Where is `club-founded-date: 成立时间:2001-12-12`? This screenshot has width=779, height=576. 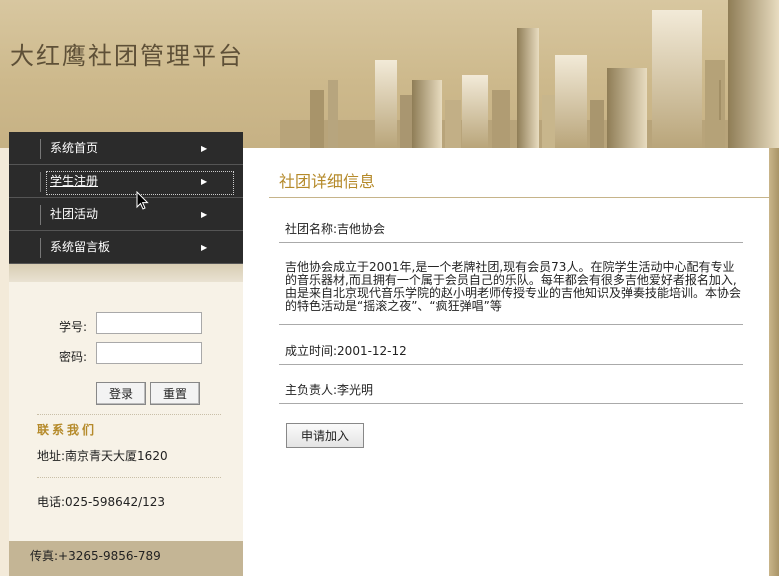 club-founded-date: 成立时间:2001-12-12 is located at coordinates (346, 351).